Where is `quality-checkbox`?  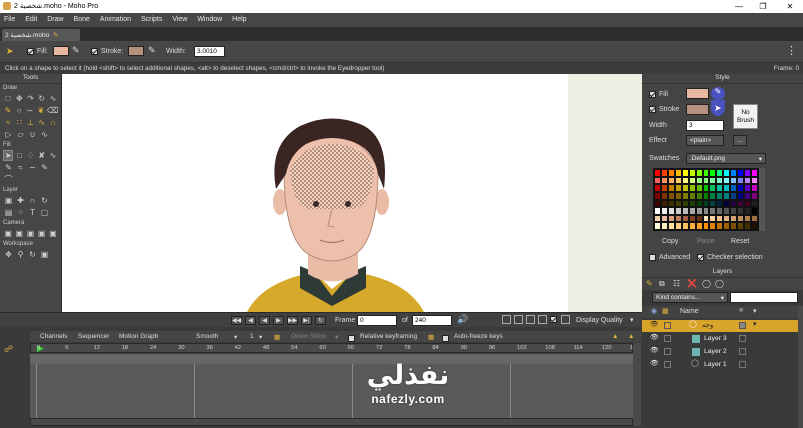 quality-checkbox is located at coordinates (553, 319).